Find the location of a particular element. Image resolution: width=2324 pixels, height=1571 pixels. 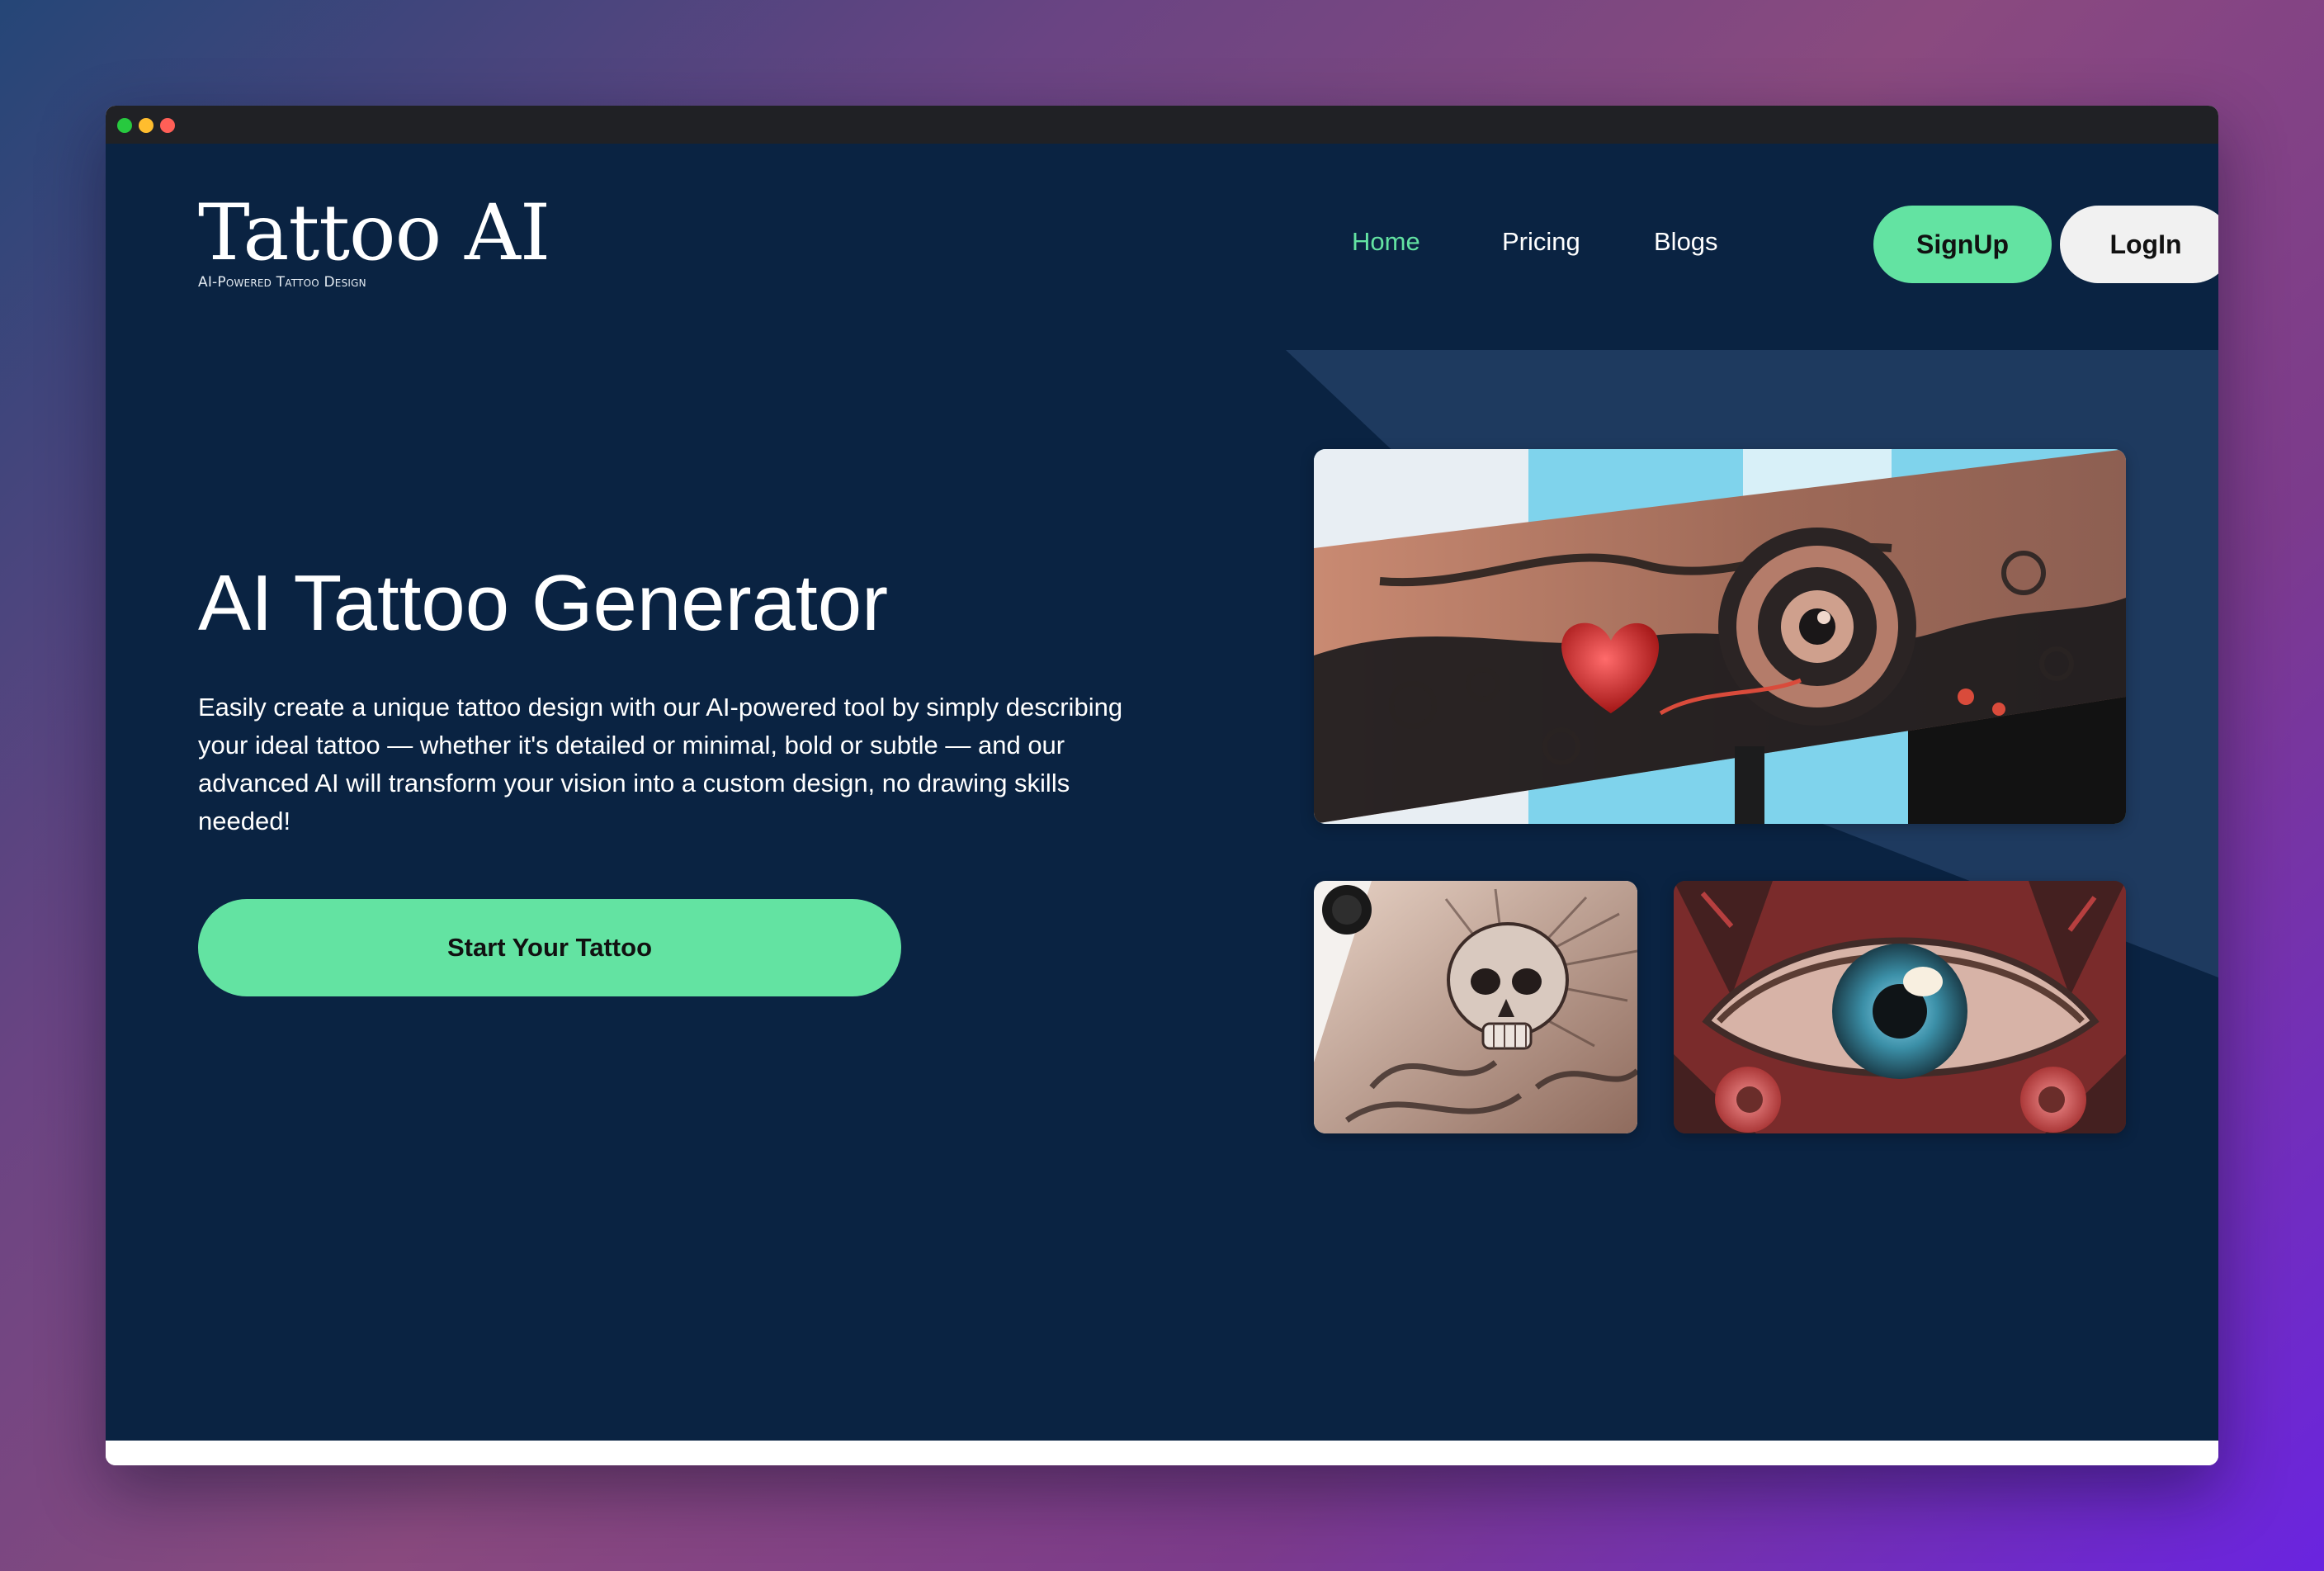

skull-tattoo-image is located at coordinates (1475, 1007).